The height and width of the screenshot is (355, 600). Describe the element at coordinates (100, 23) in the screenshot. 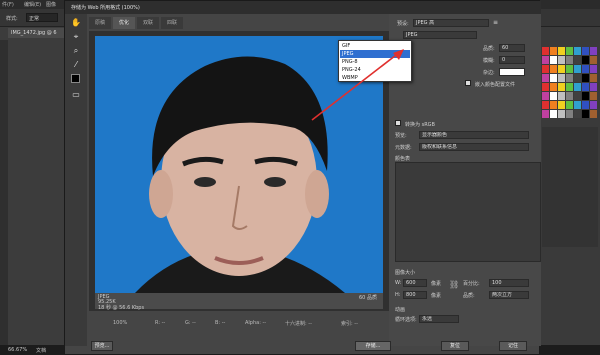

I see `tab-original: 原稿` at that location.